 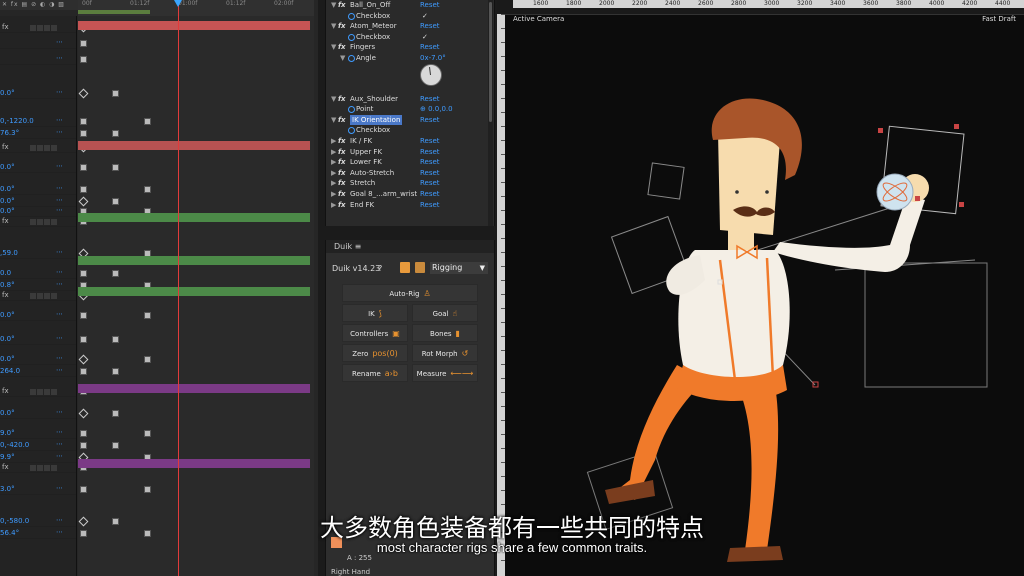 What do you see at coordinates (926, 325) in the screenshot?
I see `controller-square` at bounding box center [926, 325].